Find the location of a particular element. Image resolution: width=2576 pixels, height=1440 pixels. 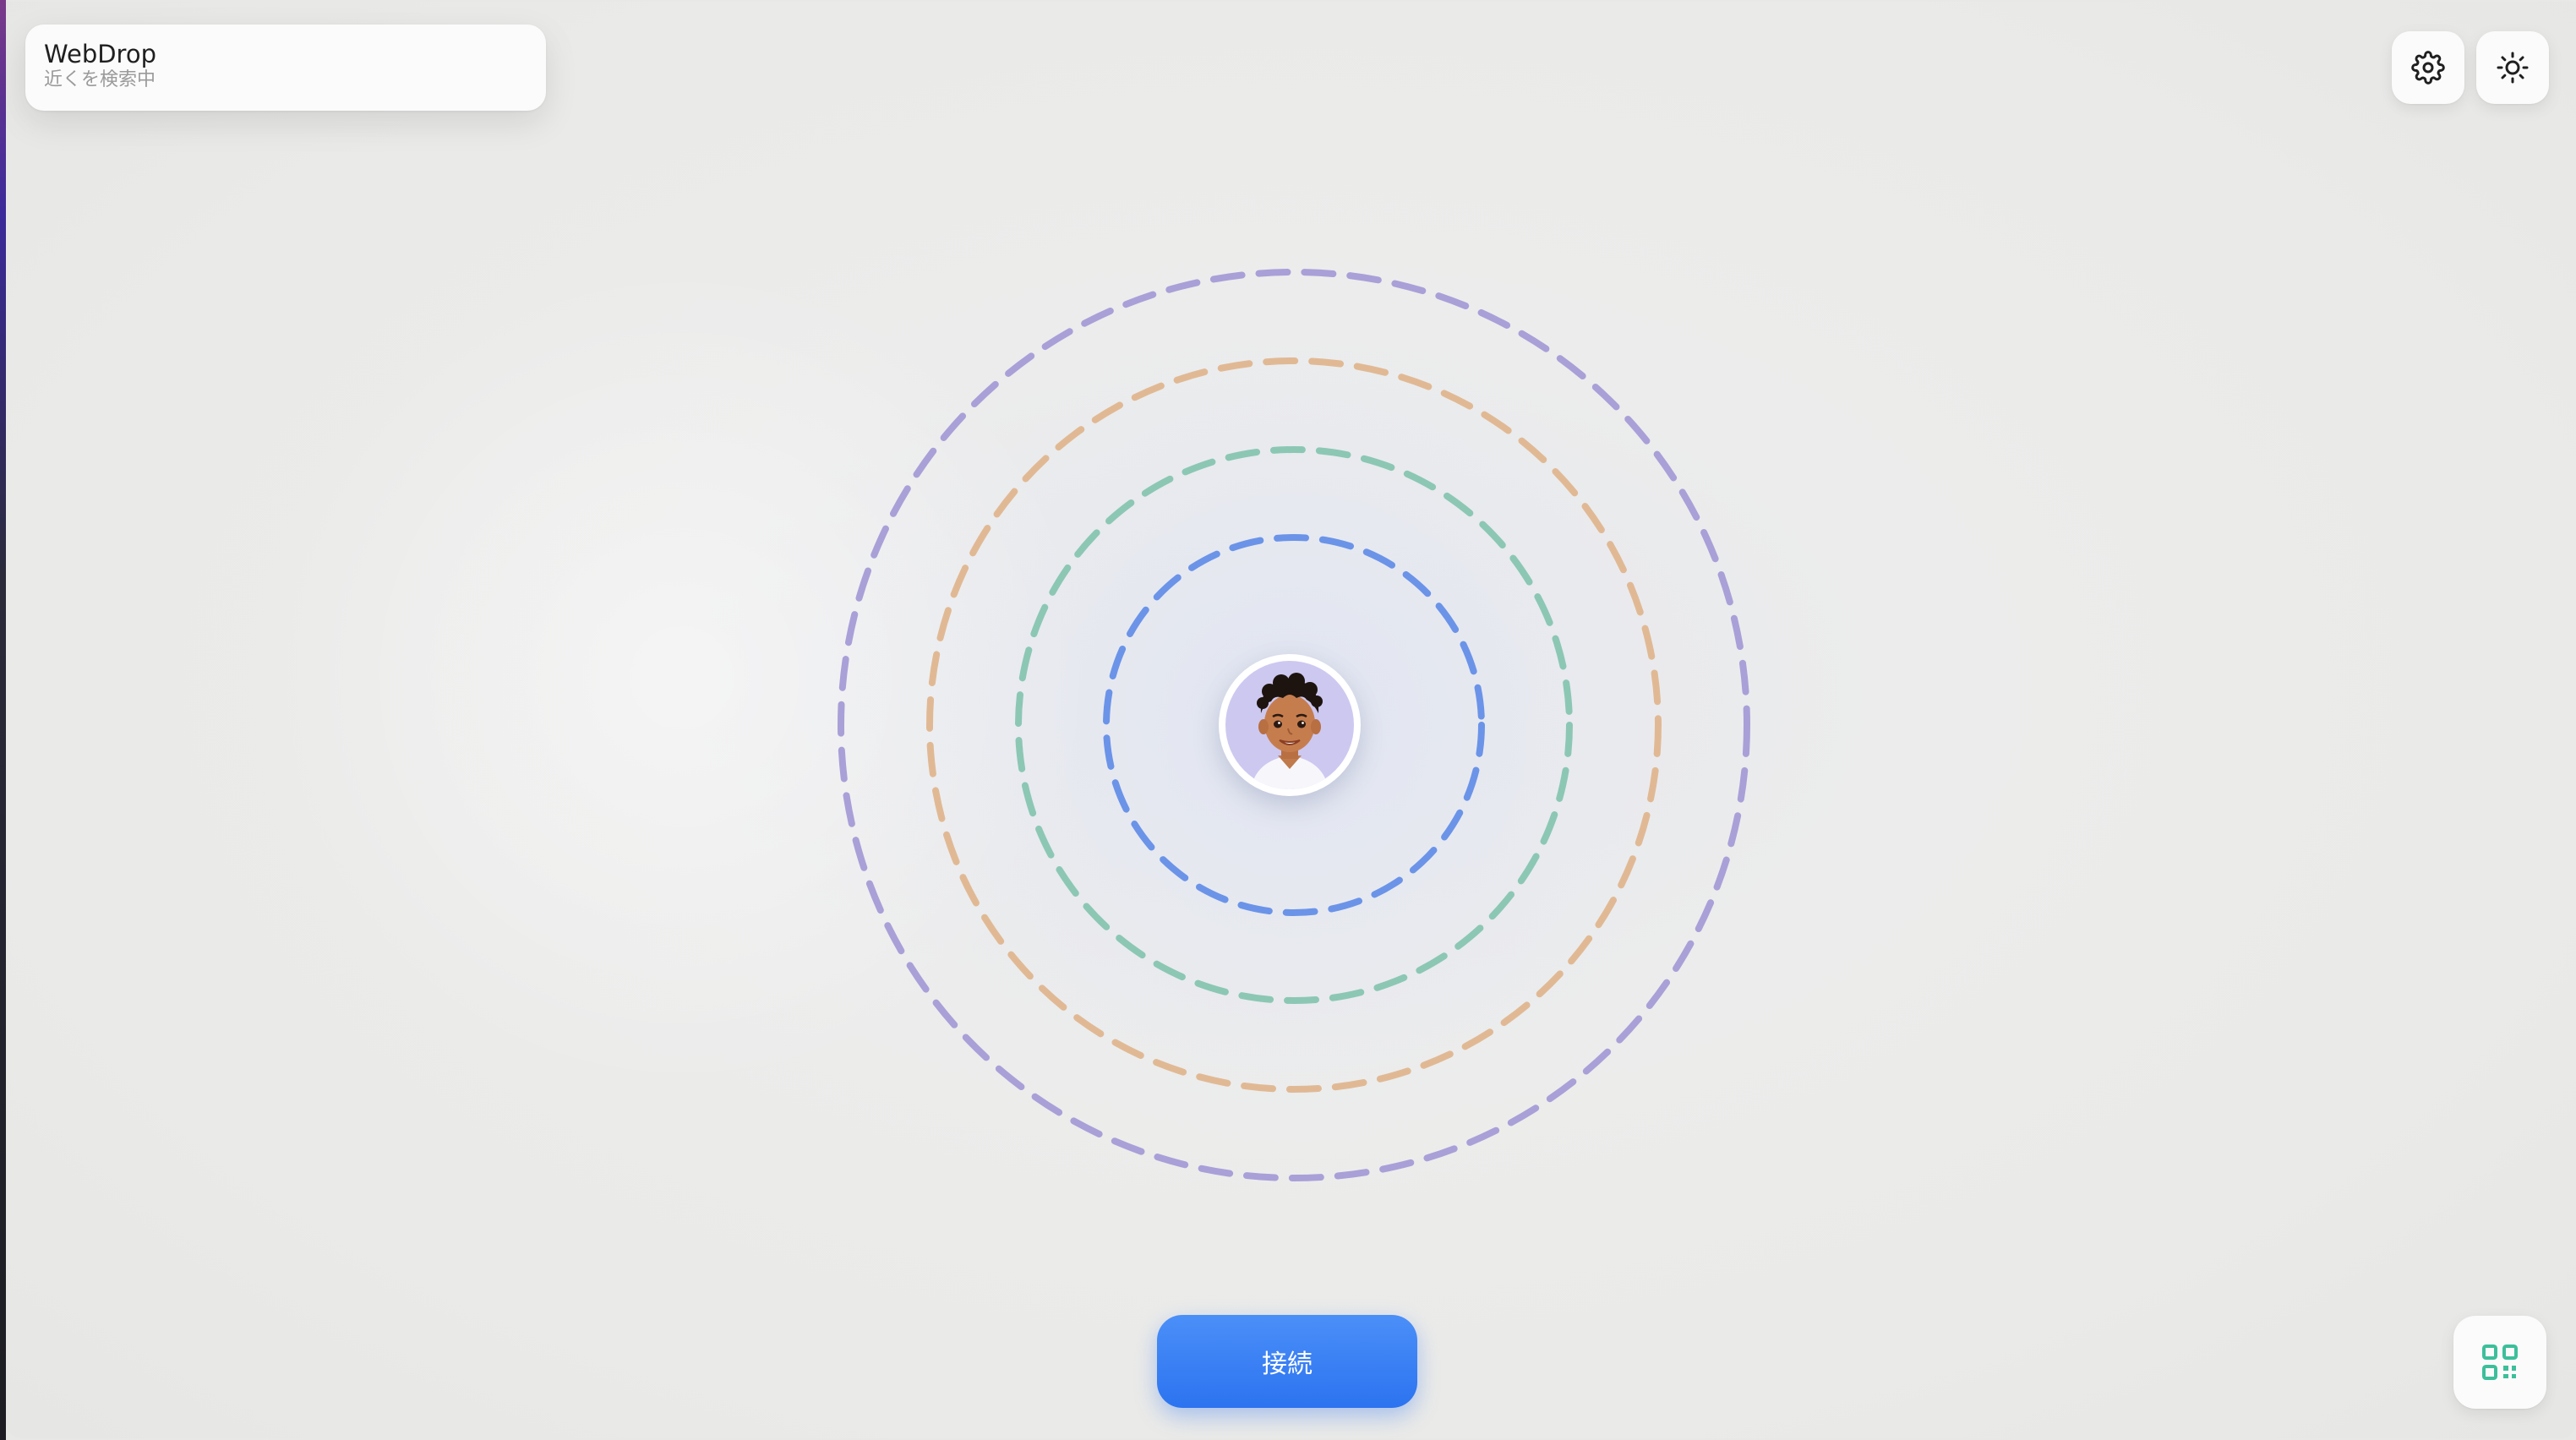

search-status: 近くを検索中 is located at coordinates (100, 79).